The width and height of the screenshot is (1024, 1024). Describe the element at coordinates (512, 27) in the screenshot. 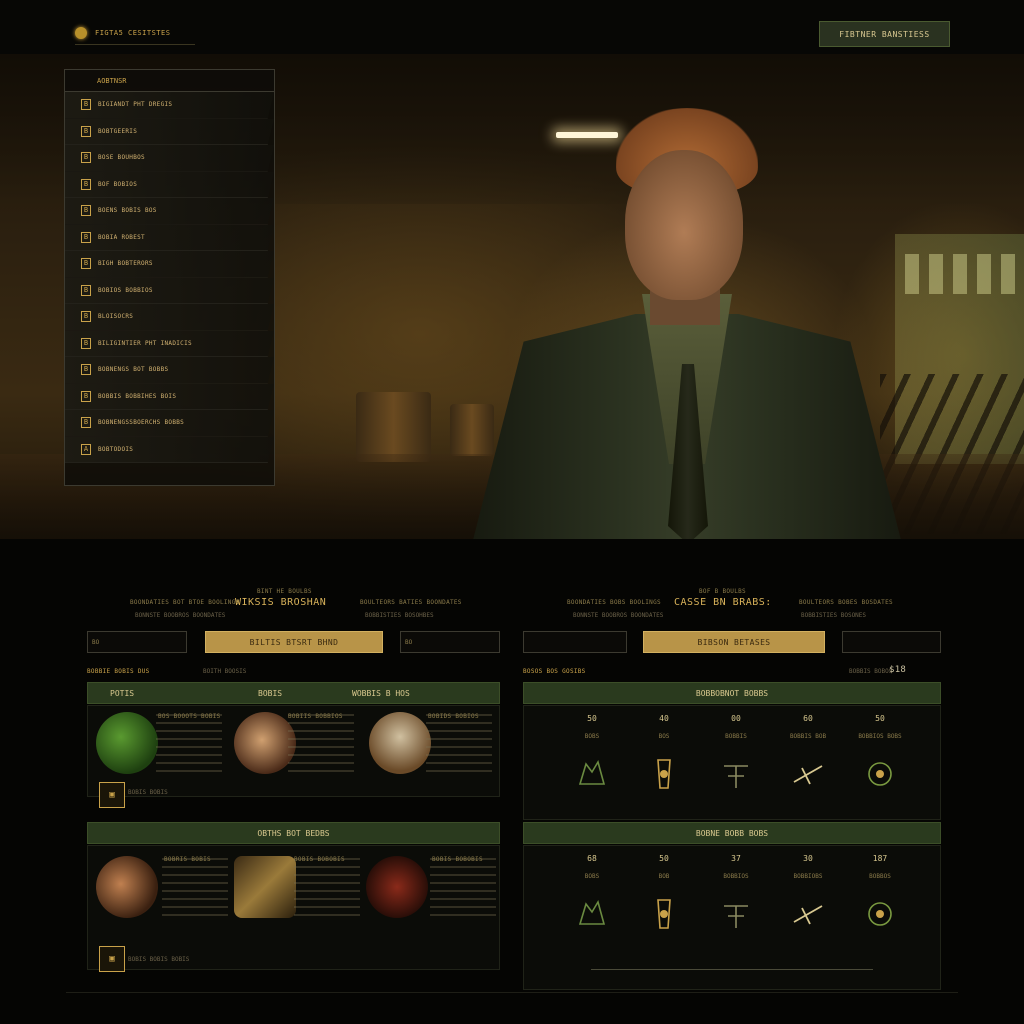

I see `top-bar: FIGTA5 CESITSTES FIBTNER BANSTIESS` at that location.